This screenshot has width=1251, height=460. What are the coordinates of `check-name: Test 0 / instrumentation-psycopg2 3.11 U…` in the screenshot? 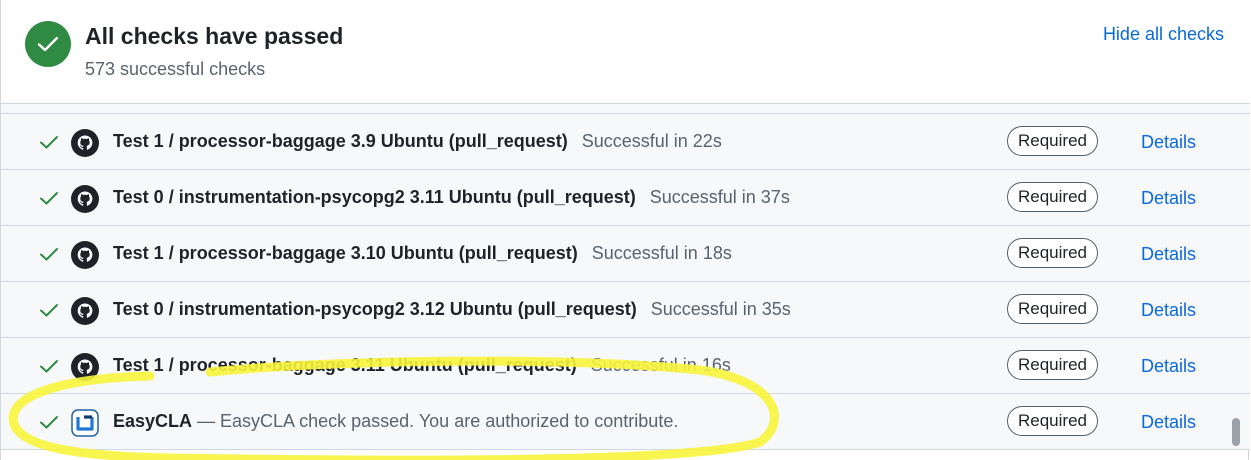 It's located at (374, 197).